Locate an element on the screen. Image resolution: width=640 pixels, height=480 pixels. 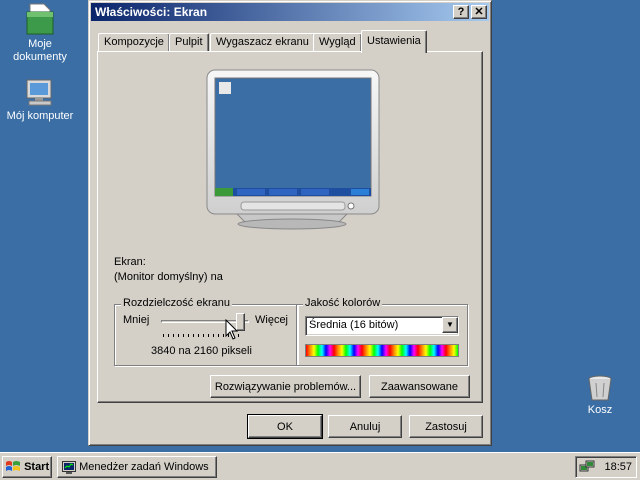
start-label: Start is located at coordinates (37, 467).